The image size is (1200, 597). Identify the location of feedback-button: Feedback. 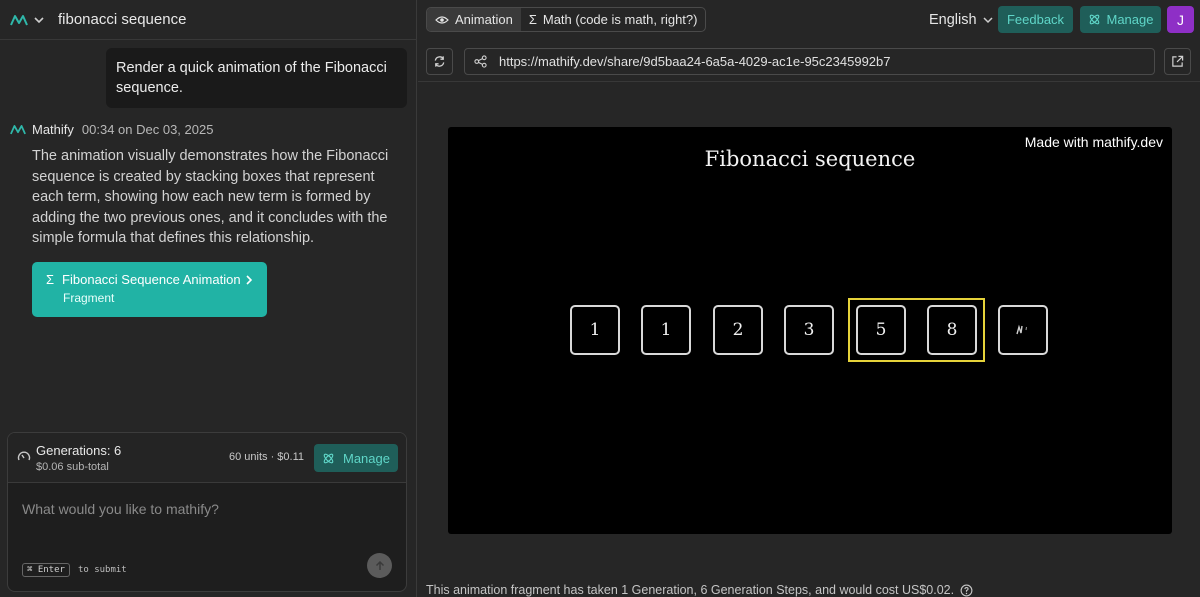
(1035, 19).